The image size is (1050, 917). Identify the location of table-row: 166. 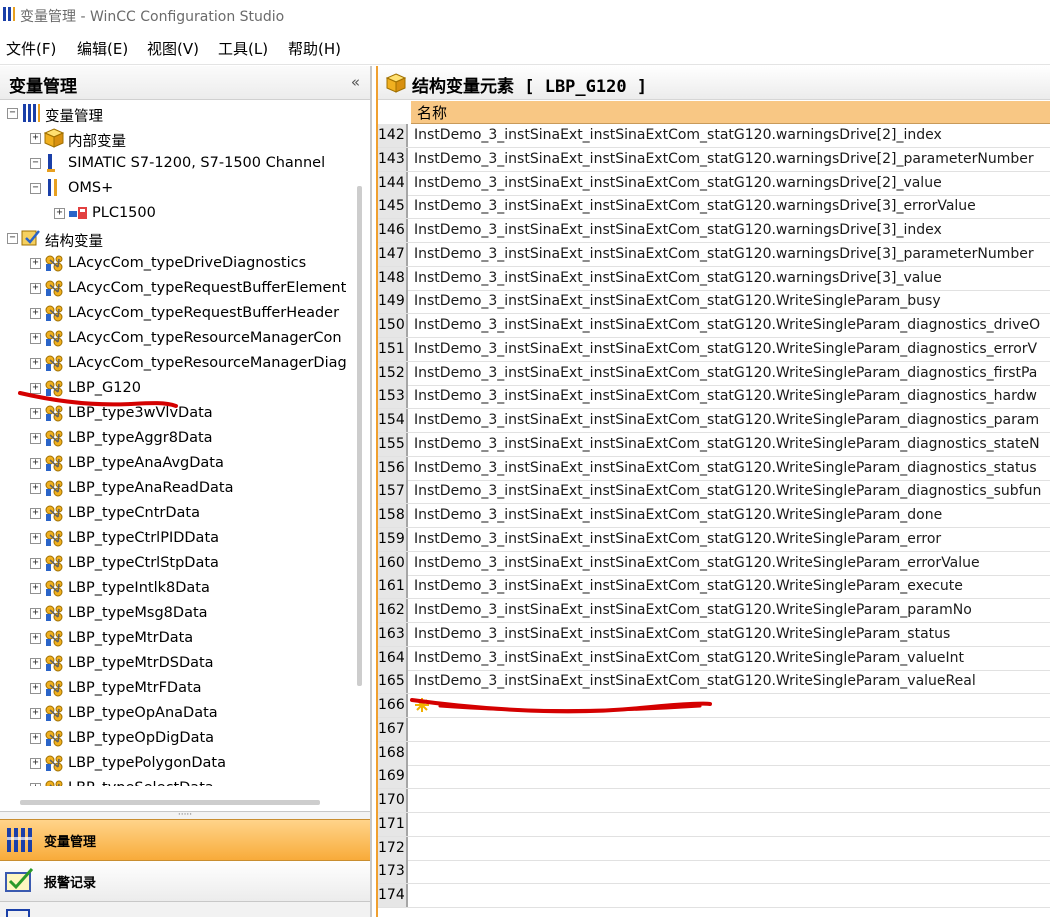
(714, 706).